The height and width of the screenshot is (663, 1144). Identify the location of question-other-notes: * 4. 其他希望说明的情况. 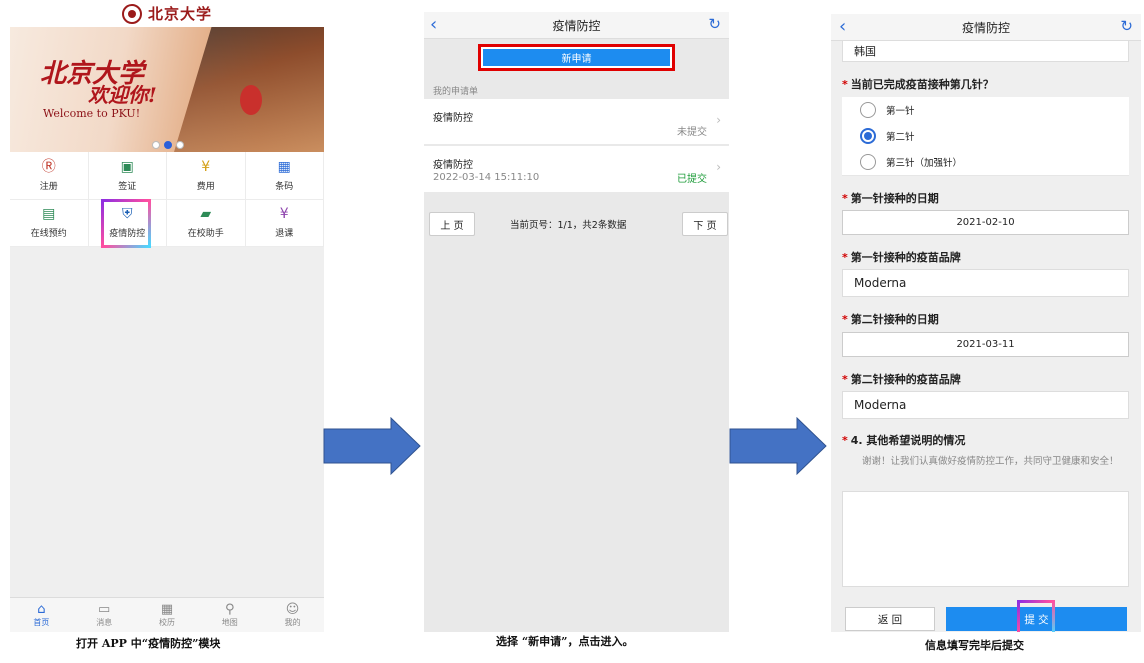
(903, 440).